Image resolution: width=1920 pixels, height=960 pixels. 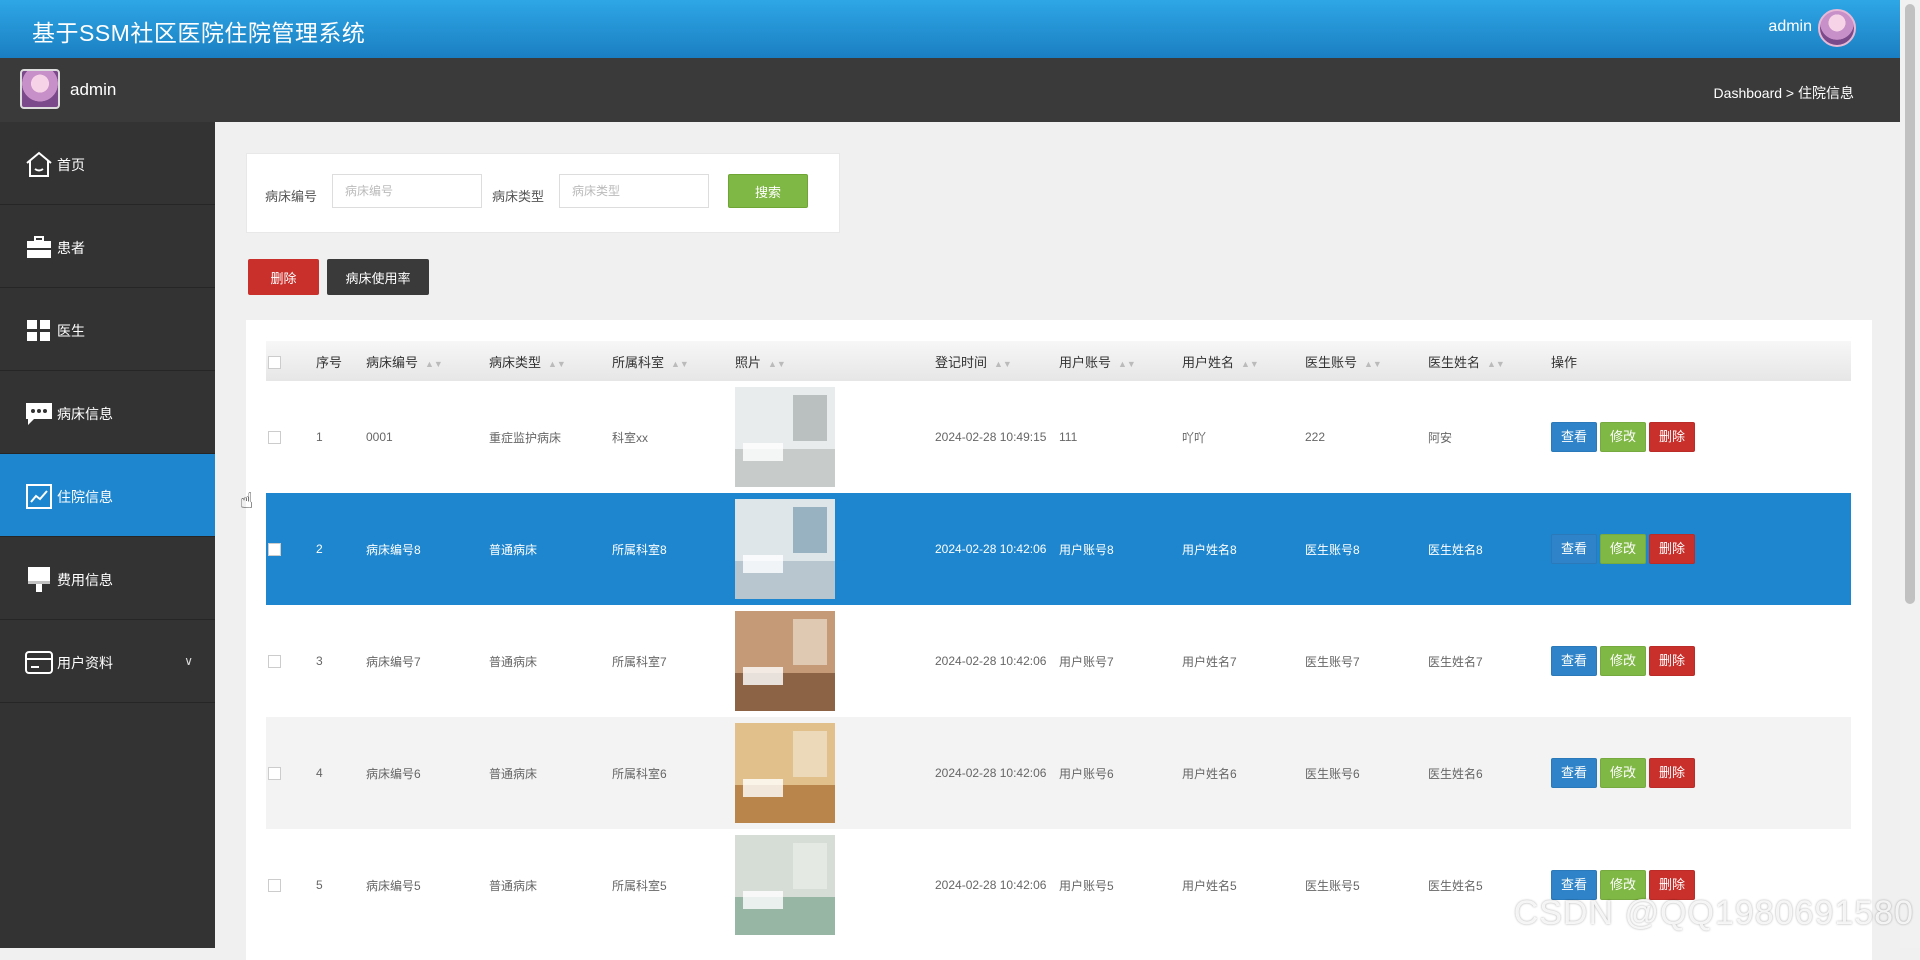 What do you see at coordinates (1564, 362) in the screenshot?
I see `col-header: 操作` at bounding box center [1564, 362].